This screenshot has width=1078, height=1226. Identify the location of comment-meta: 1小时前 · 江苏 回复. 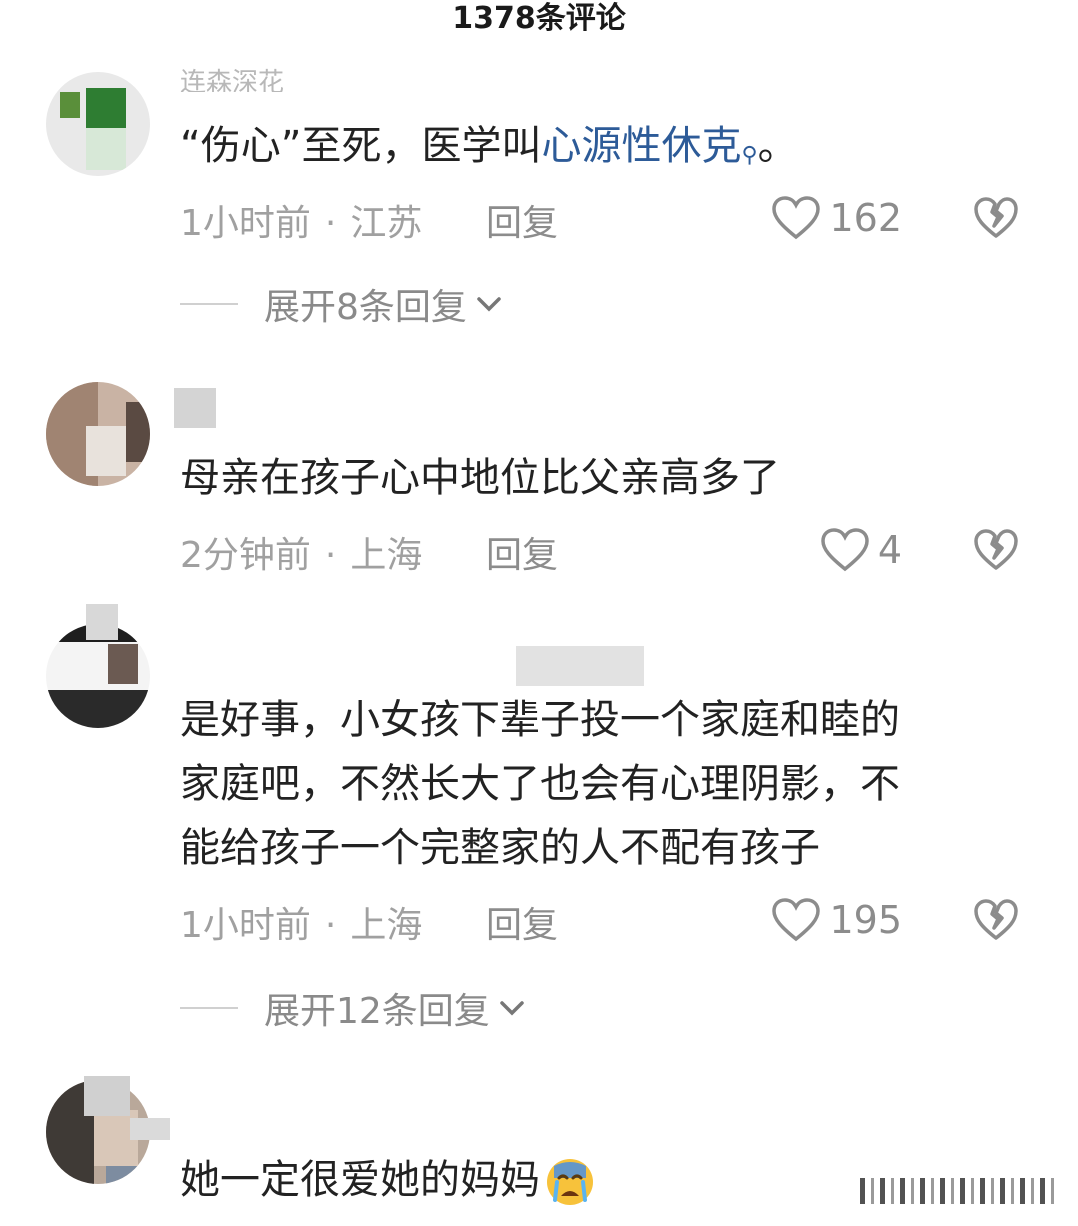
(369, 219).